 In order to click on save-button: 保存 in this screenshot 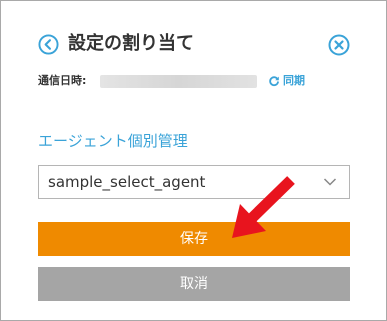, I will do `click(194, 239)`.